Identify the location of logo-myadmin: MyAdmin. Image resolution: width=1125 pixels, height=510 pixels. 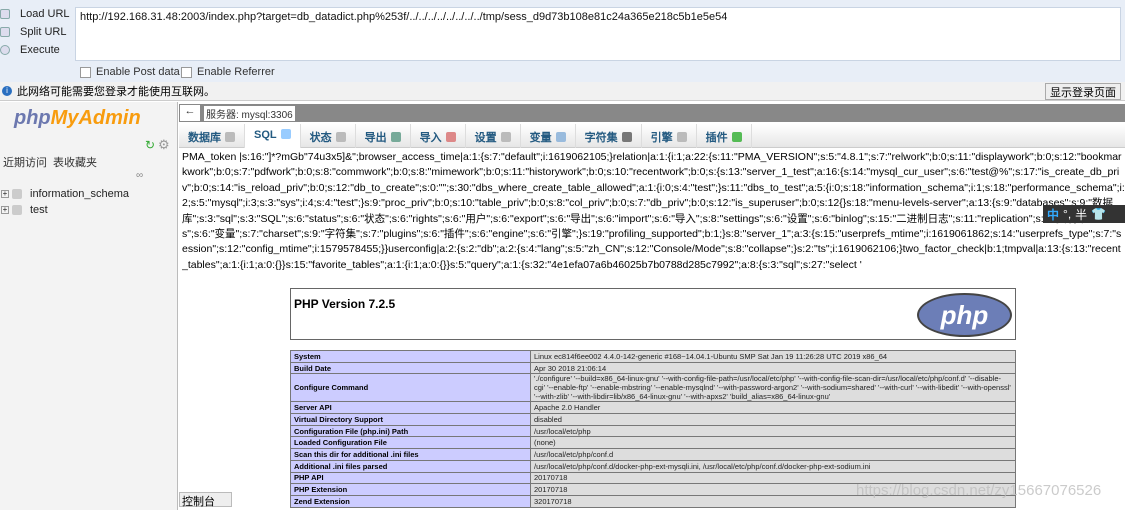
(95, 118).